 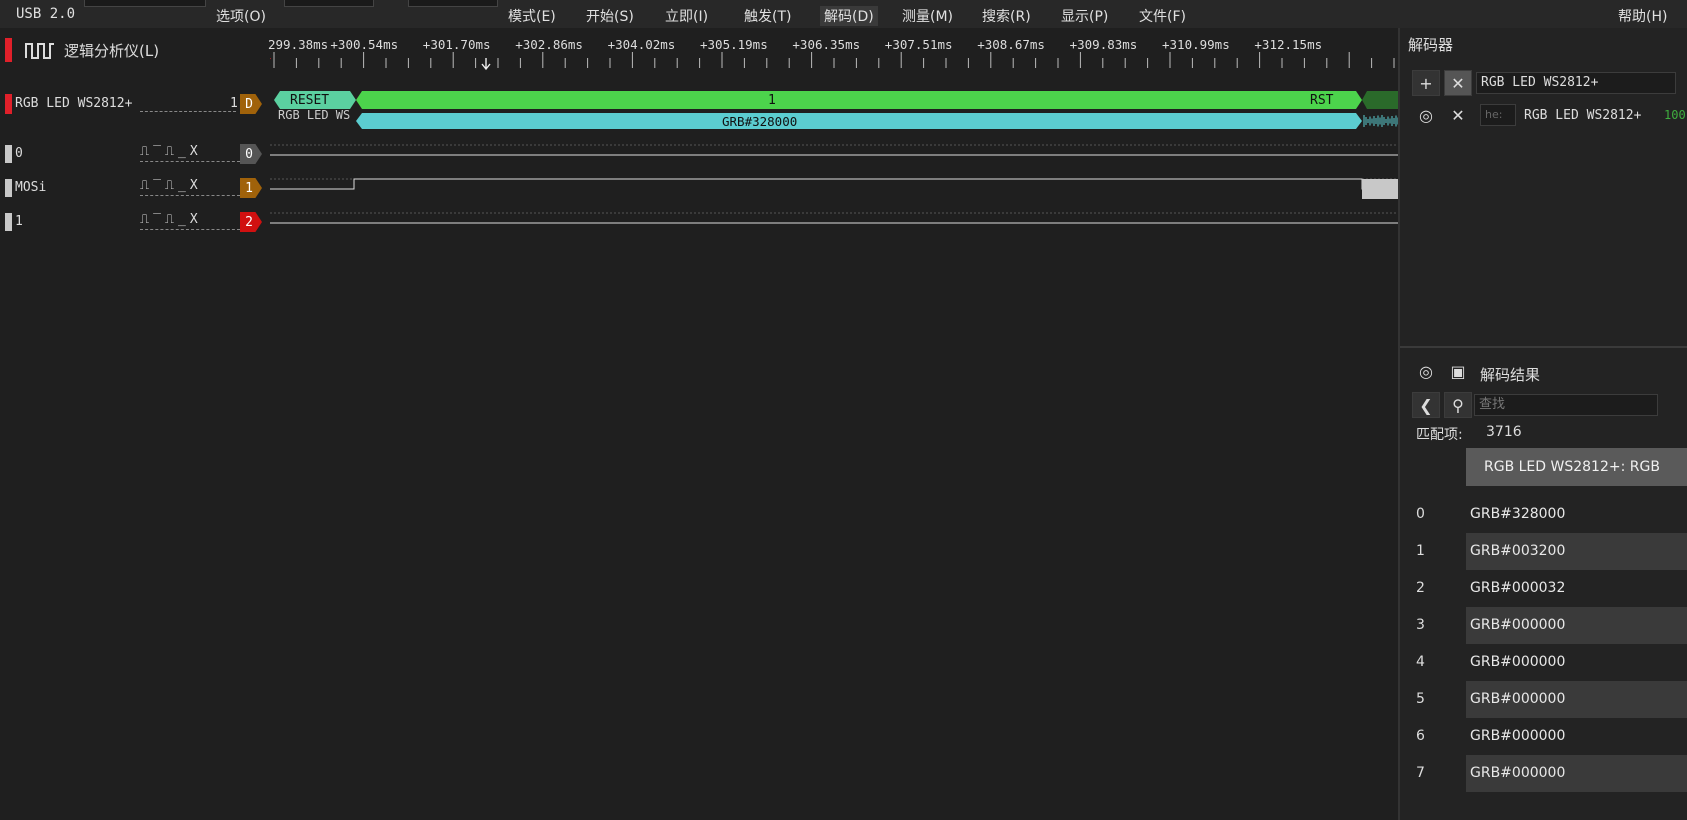 What do you see at coordinates (1576, 551) in the screenshot?
I see `result-row: GRB#003200` at bounding box center [1576, 551].